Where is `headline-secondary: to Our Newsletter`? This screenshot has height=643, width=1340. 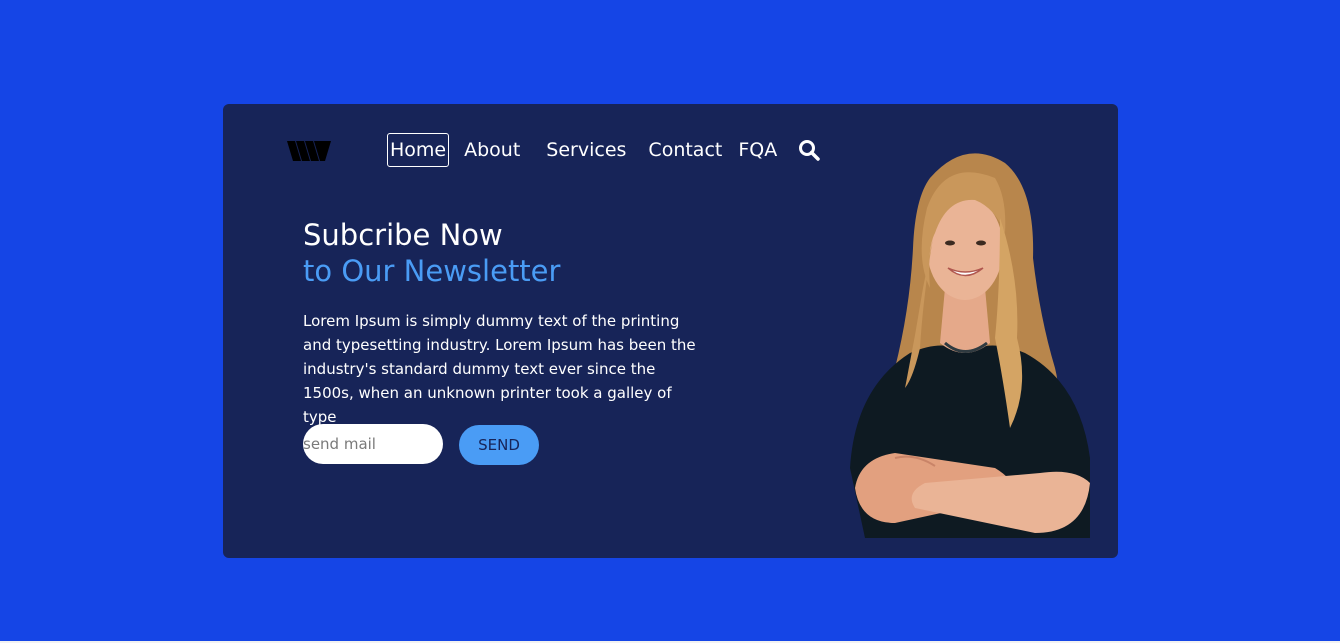
headline-secondary: to Our Newsletter is located at coordinates (432, 271).